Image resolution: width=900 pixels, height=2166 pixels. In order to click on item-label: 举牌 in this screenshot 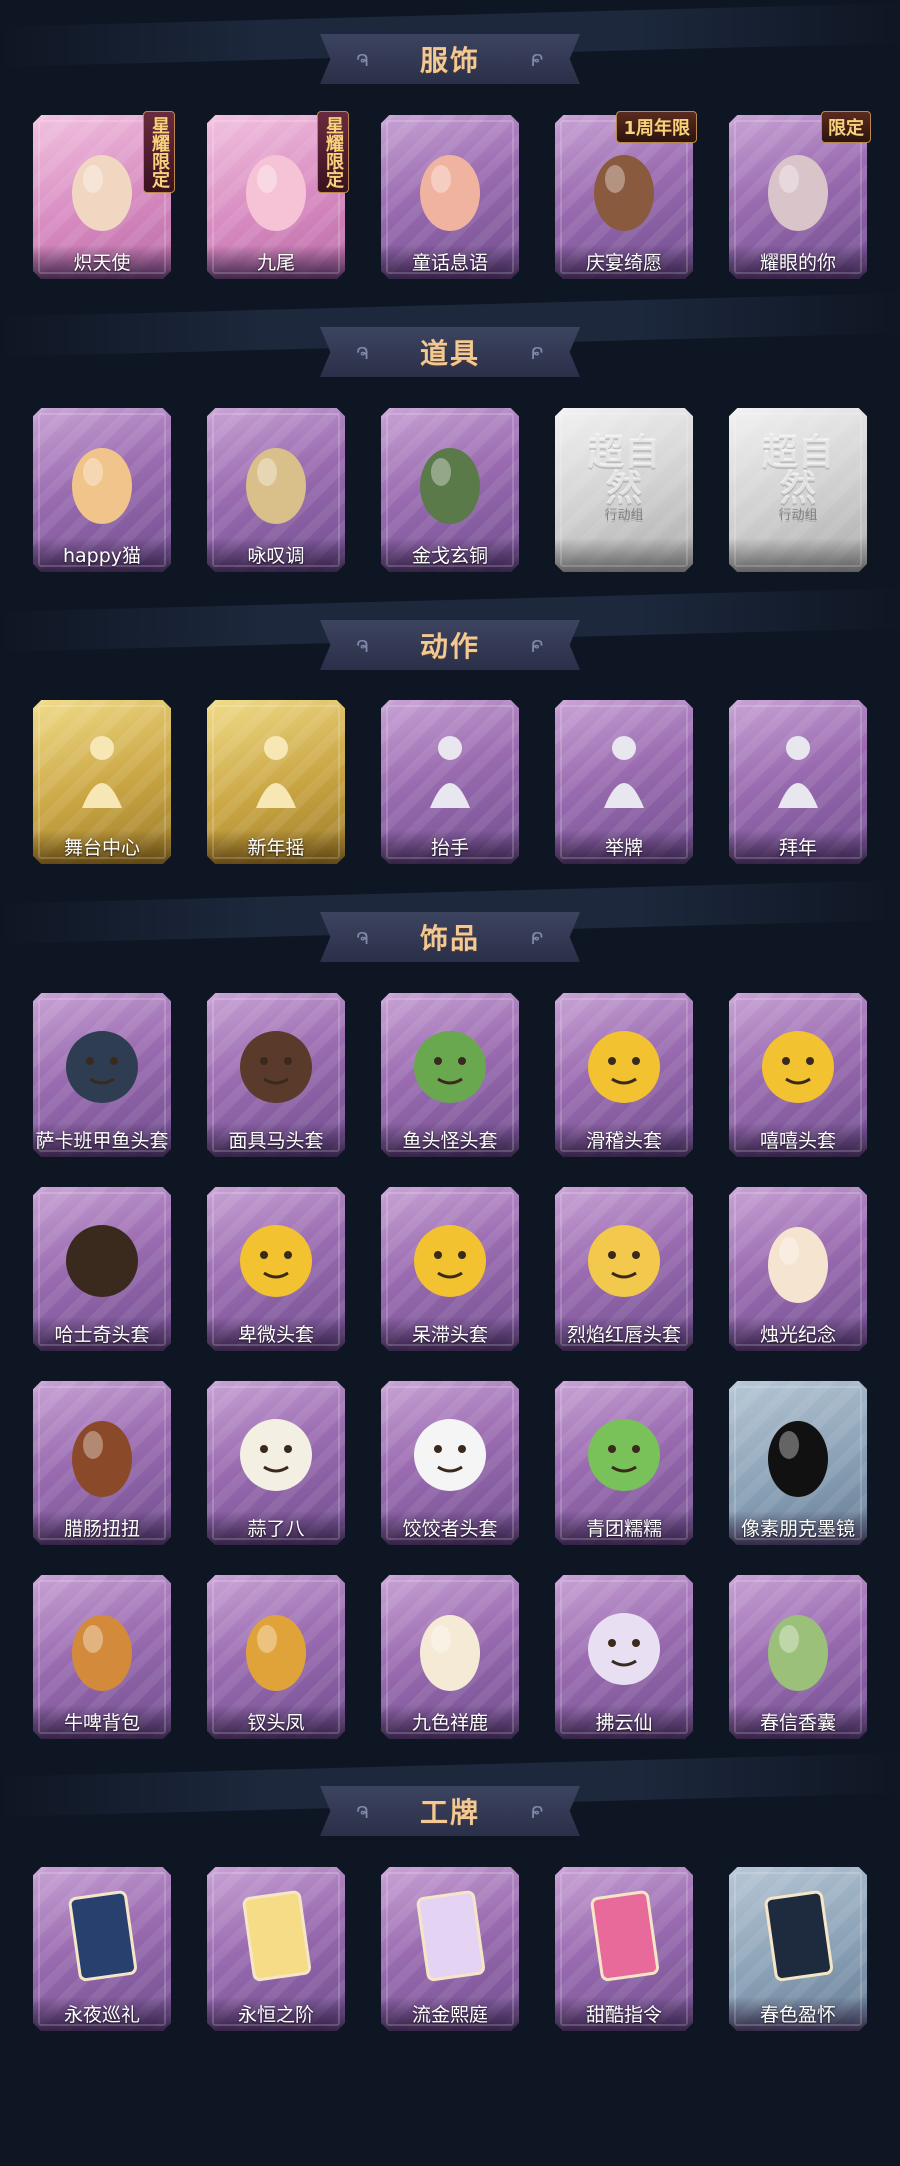, I will do `click(624, 847)`.